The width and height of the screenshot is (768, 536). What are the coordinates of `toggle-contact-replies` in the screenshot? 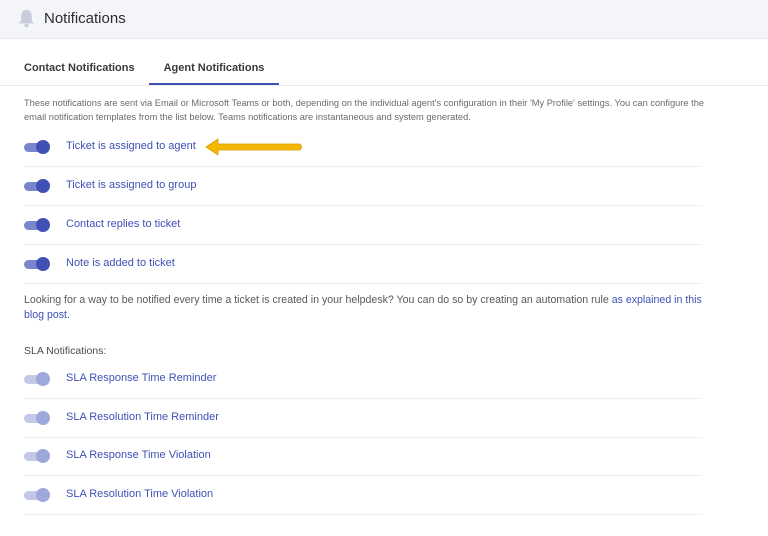 It's located at (37, 225).